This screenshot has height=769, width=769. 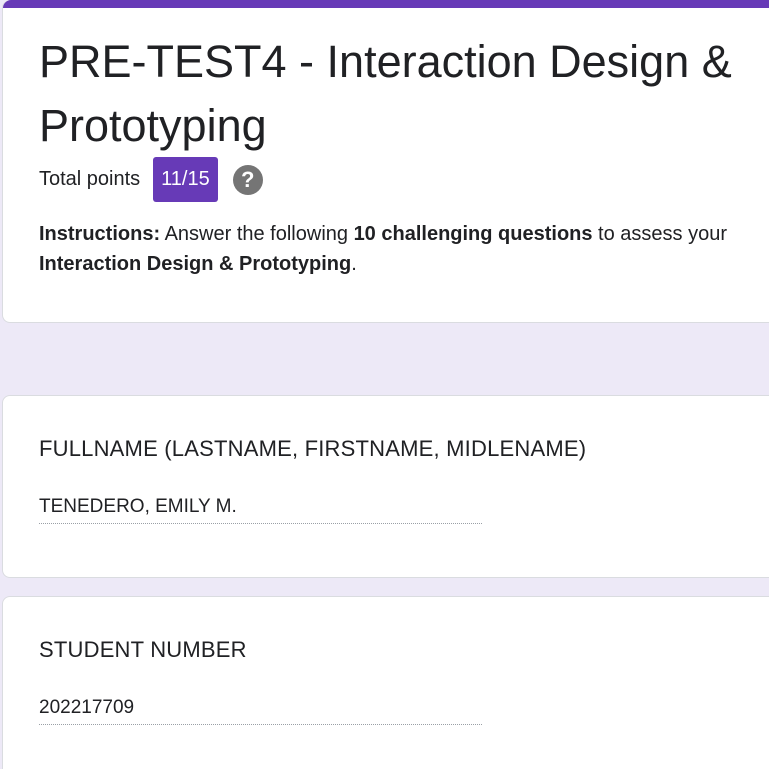 What do you see at coordinates (195, 264) in the screenshot?
I see `instructions-bold-2: Interaction Design & Prototyping` at bounding box center [195, 264].